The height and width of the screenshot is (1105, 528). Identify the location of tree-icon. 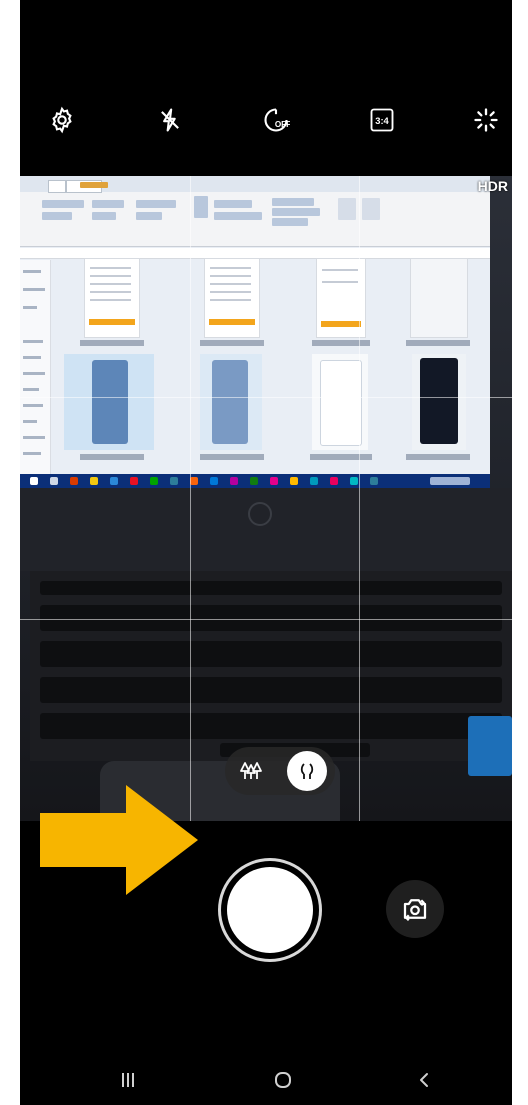
(307, 771).